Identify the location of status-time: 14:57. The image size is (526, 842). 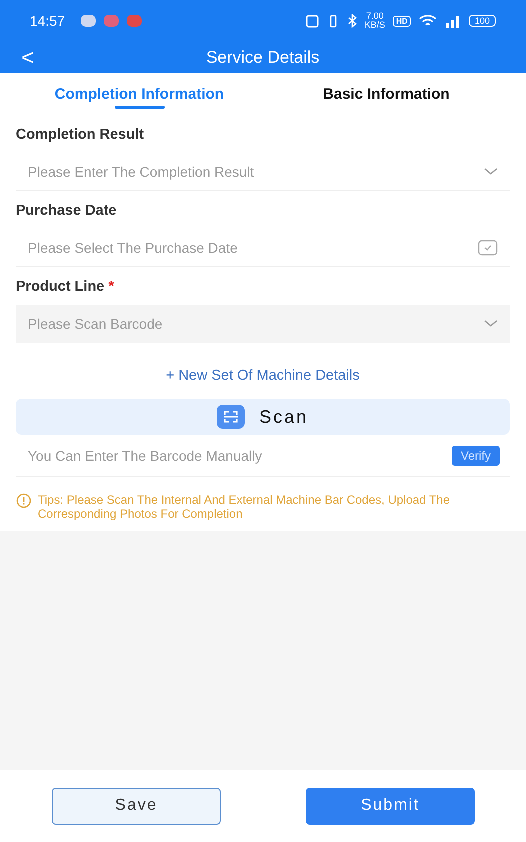
(48, 21).